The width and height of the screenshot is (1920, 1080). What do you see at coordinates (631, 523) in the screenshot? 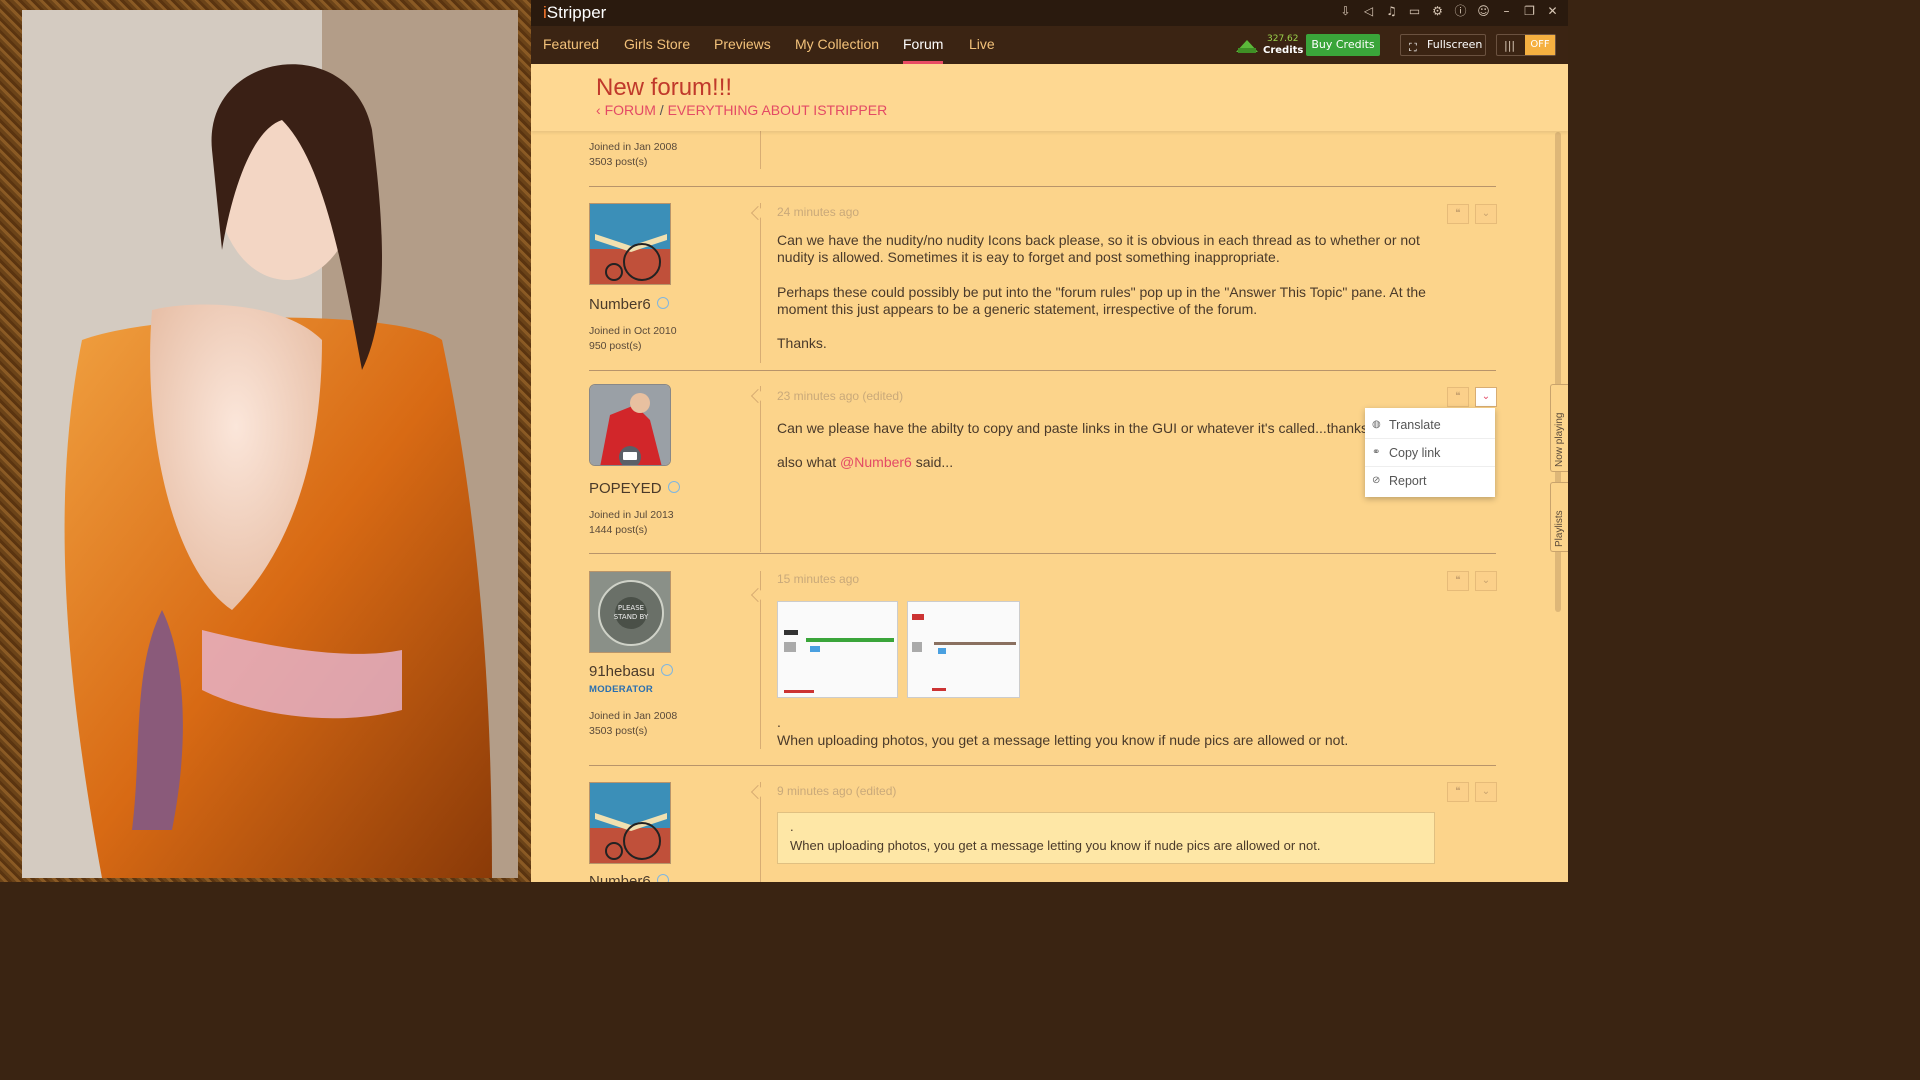
I see `post-meta: Joined in Jul 2013 1444 post(s)` at bounding box center [631, 523].